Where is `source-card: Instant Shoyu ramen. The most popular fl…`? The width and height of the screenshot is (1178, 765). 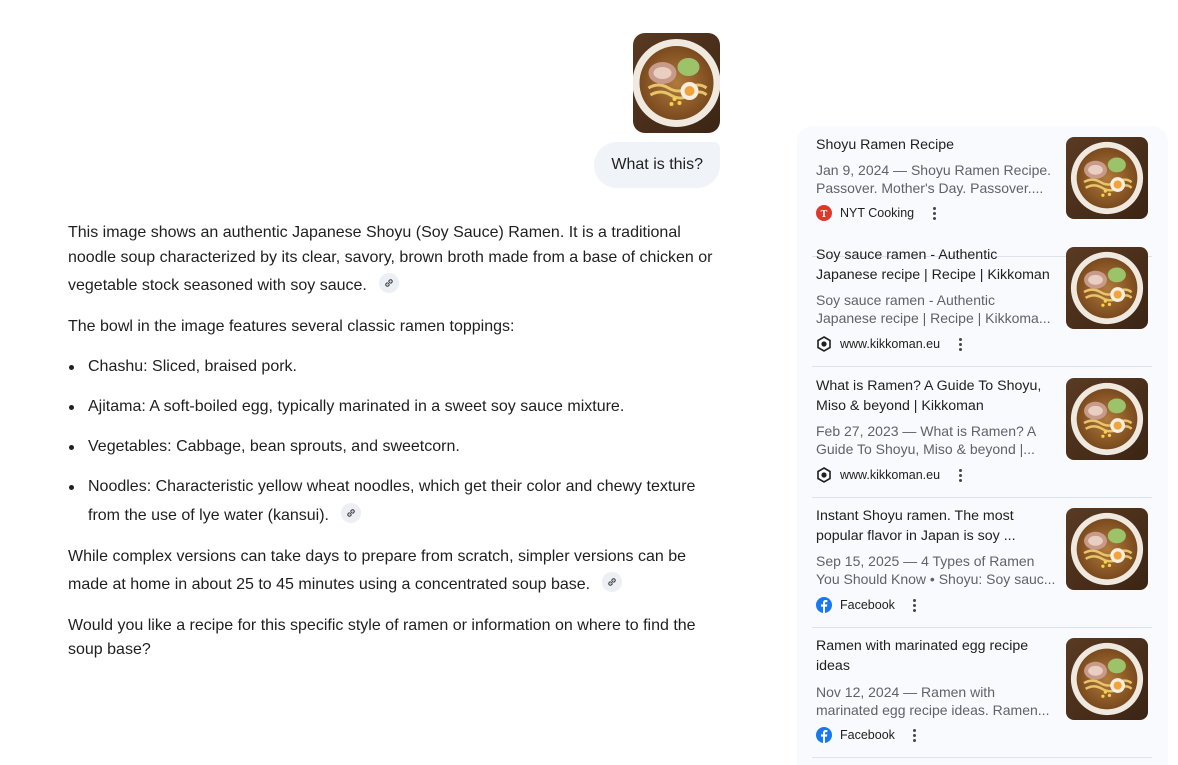 source-card: Instant Shoyu ramen. The most popular fl… is located at coordinates (982, 562).